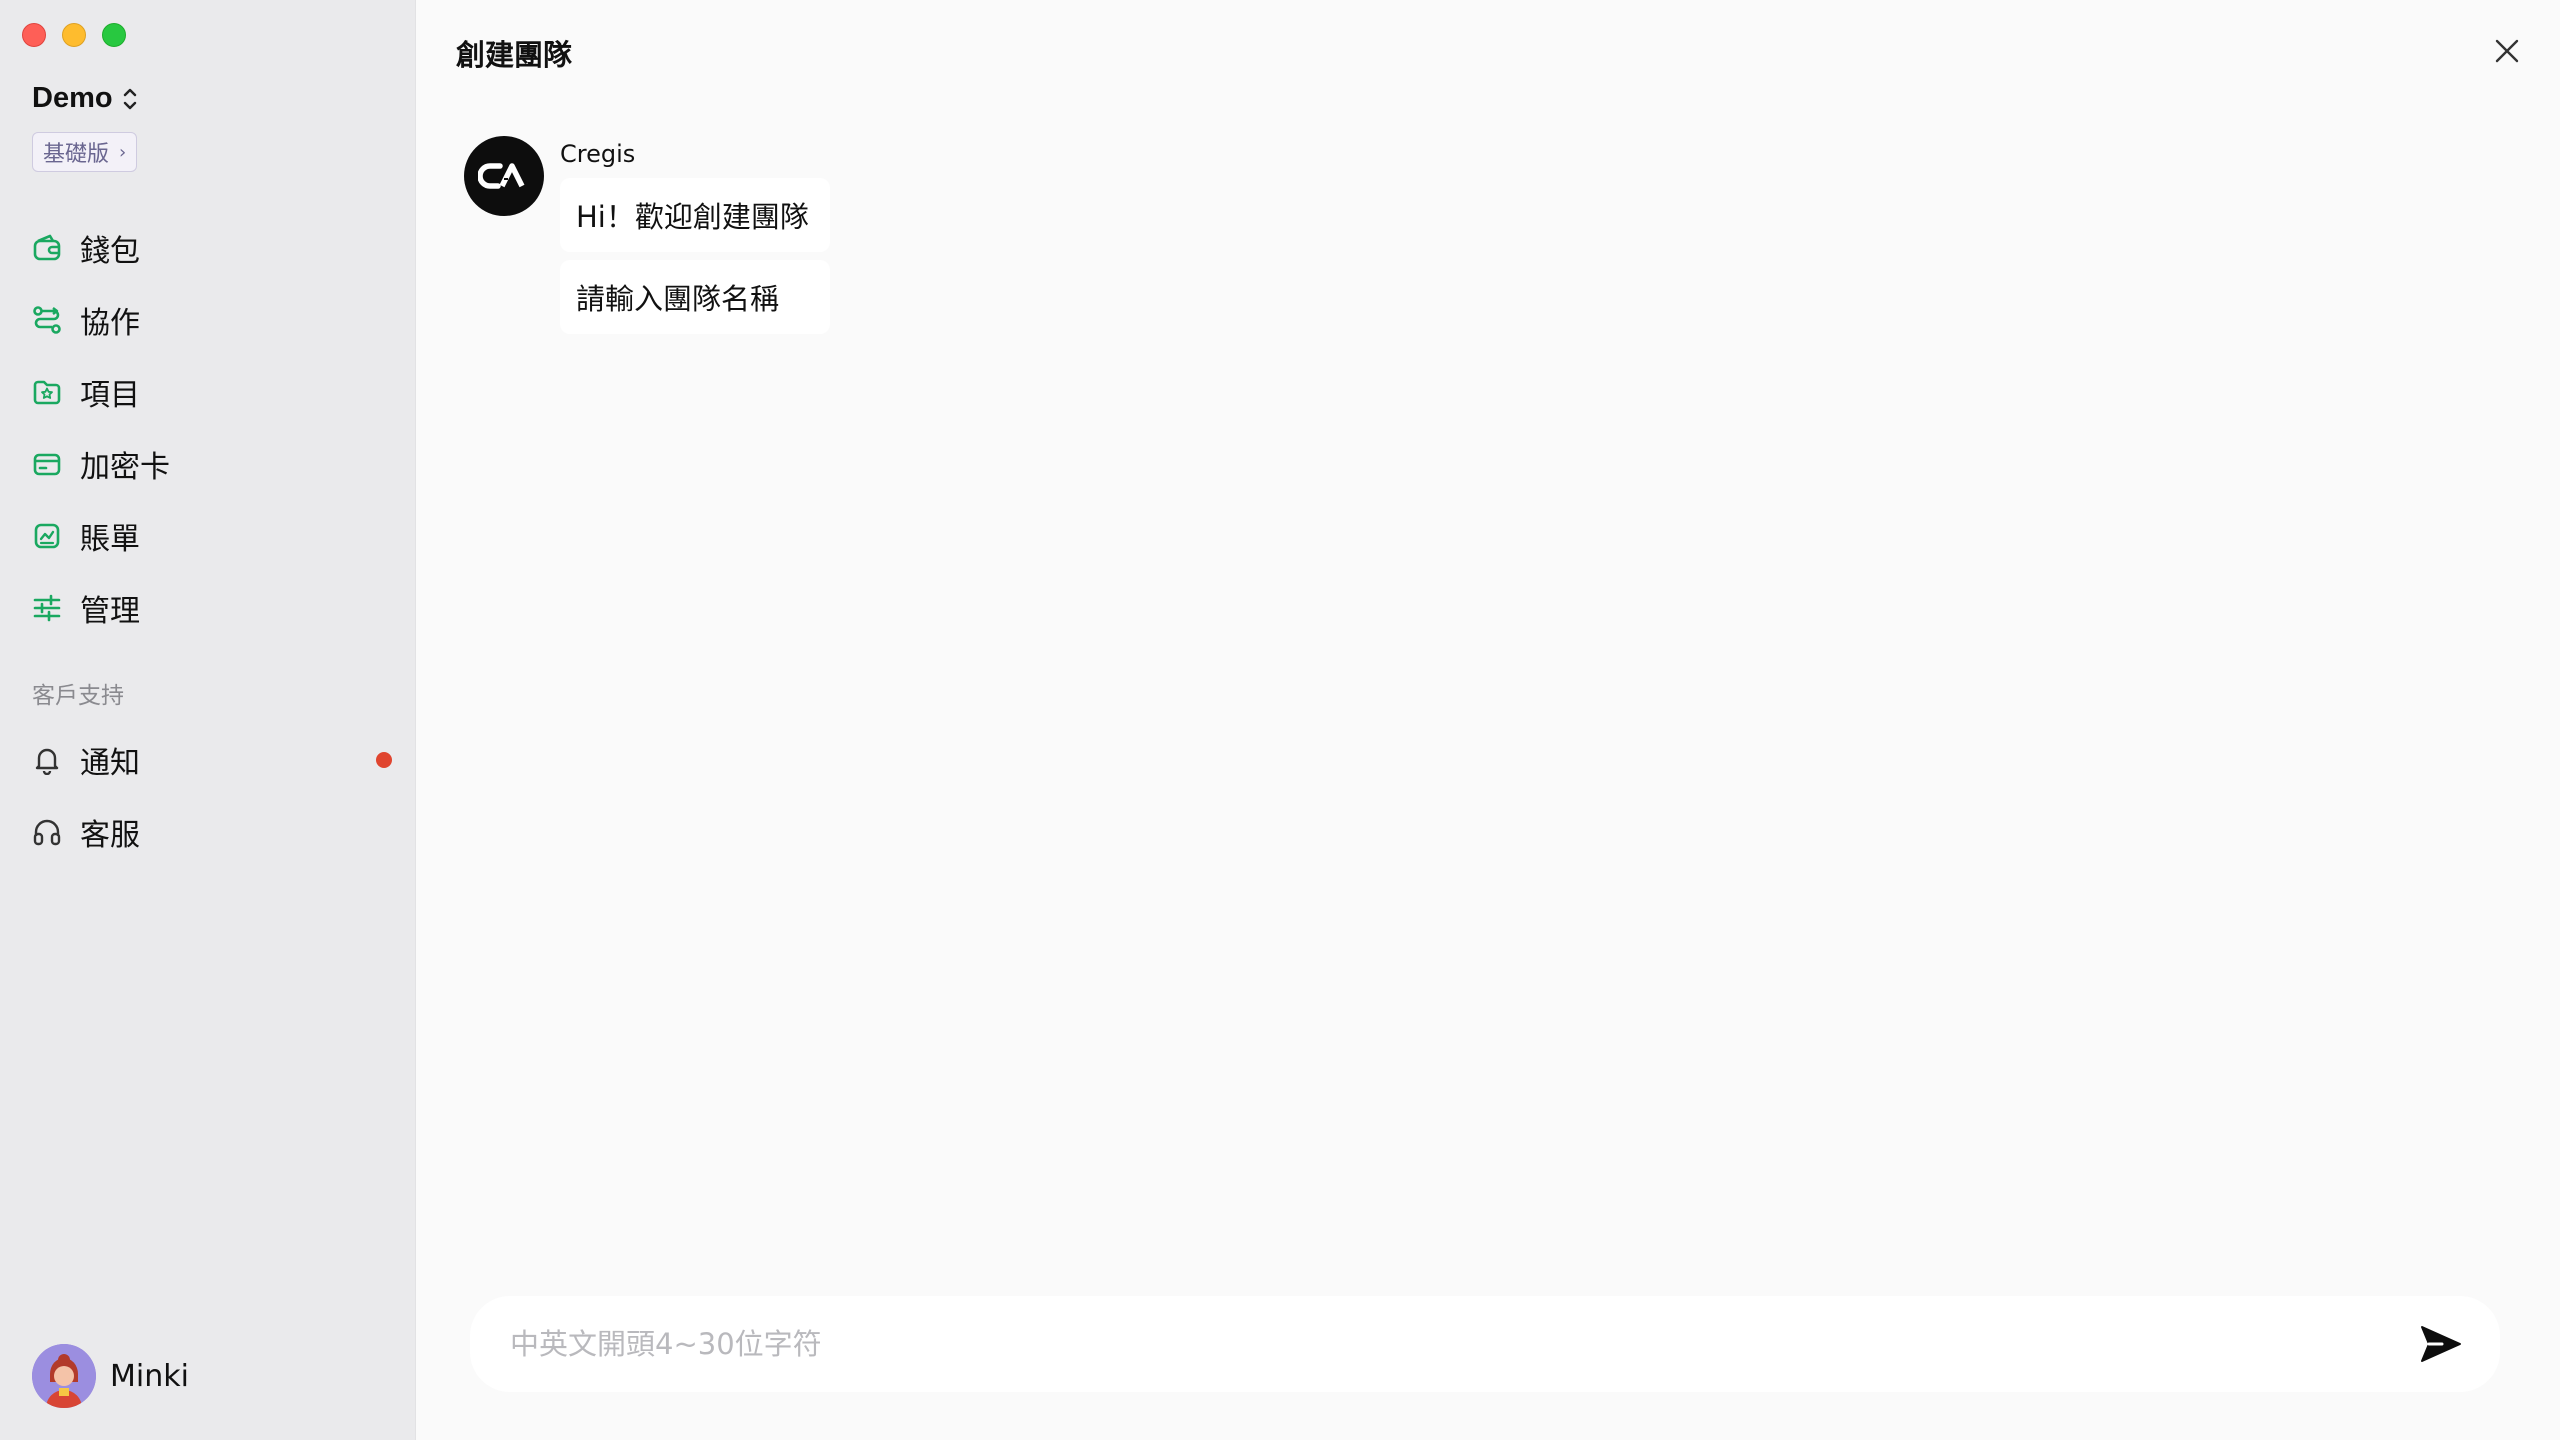  What do you see at coordinates (149, 1376) in the screenshot?
I see `user-name: Minki` at bounding box center [149, 1376].